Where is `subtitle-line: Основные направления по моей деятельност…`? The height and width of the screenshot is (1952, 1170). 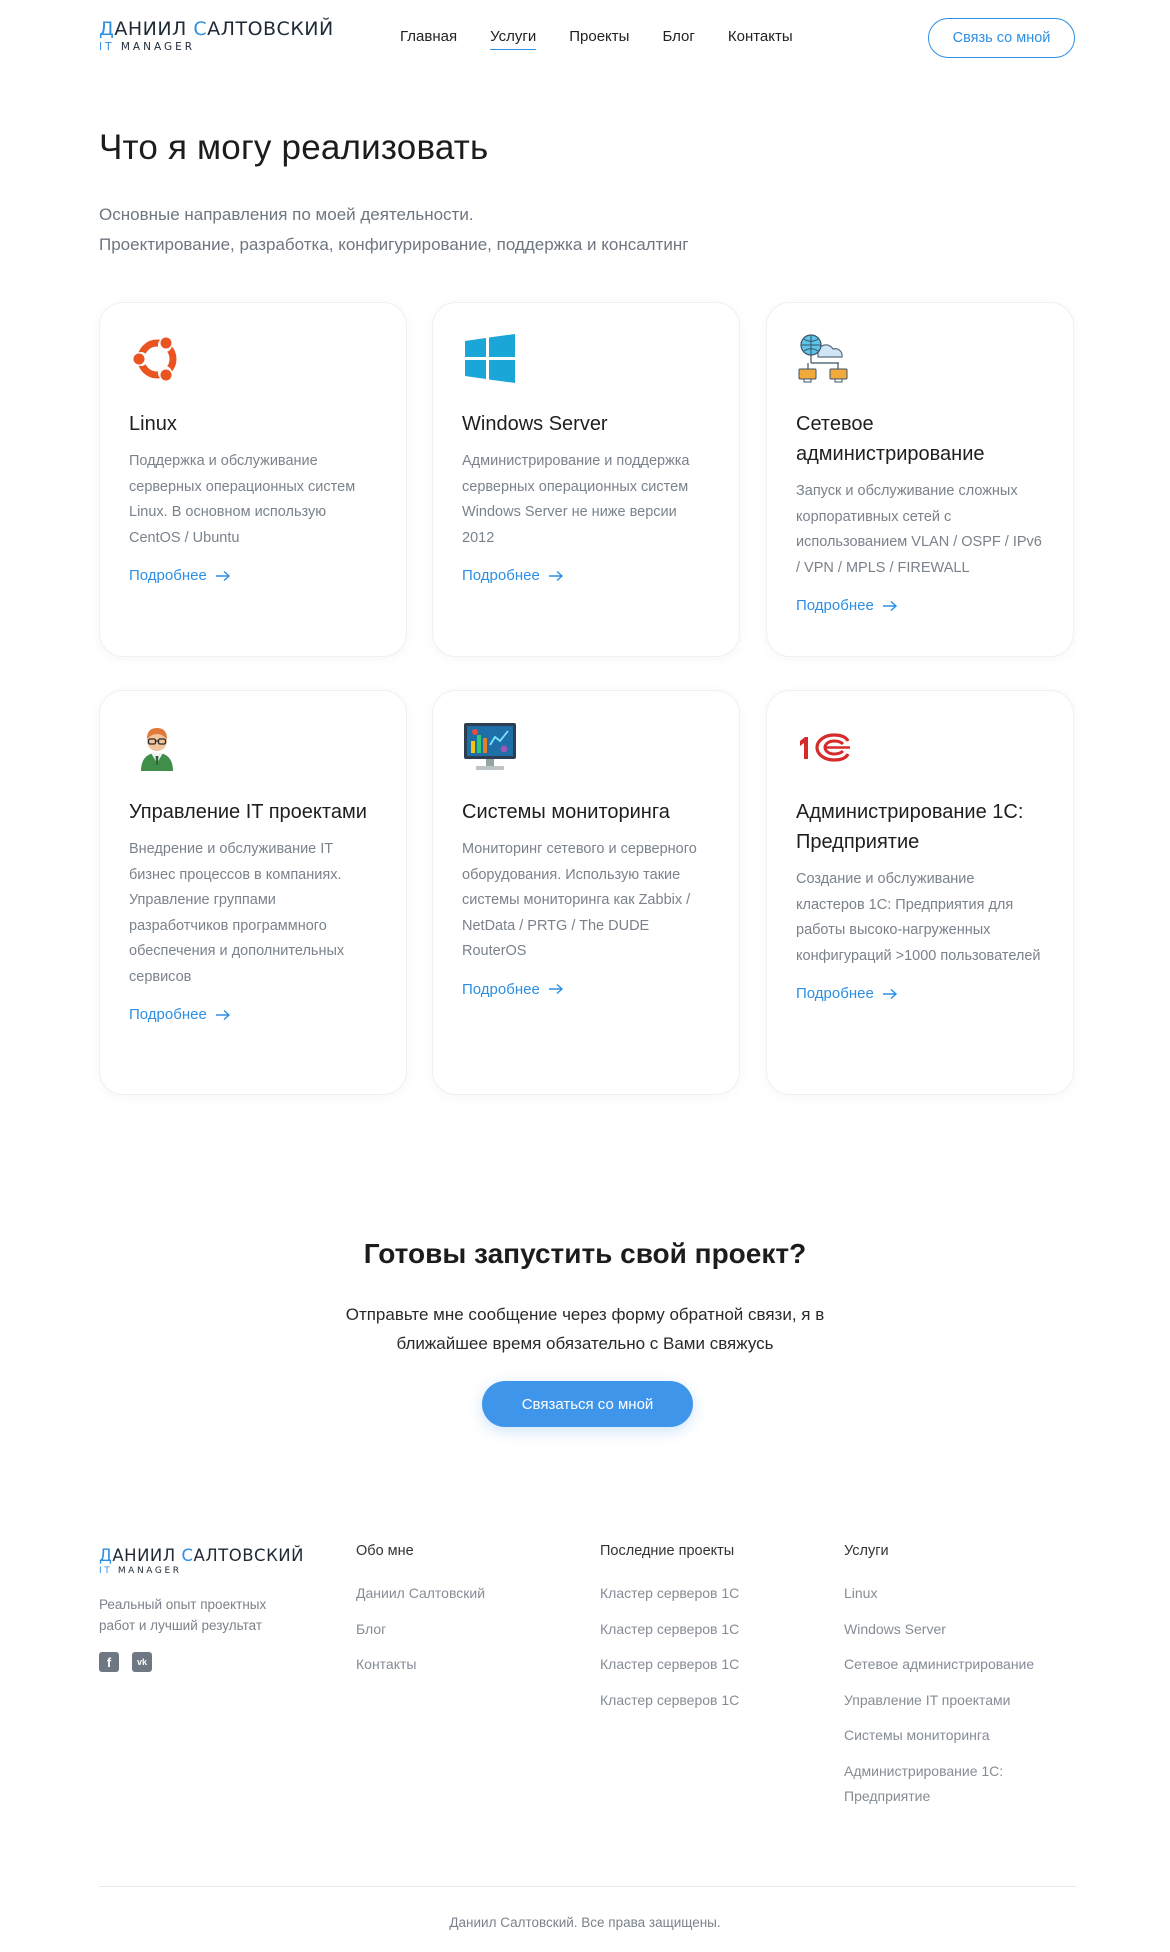 subtitle-line: Основные направления по моей деятельност… is located at coordinates (286, 214).